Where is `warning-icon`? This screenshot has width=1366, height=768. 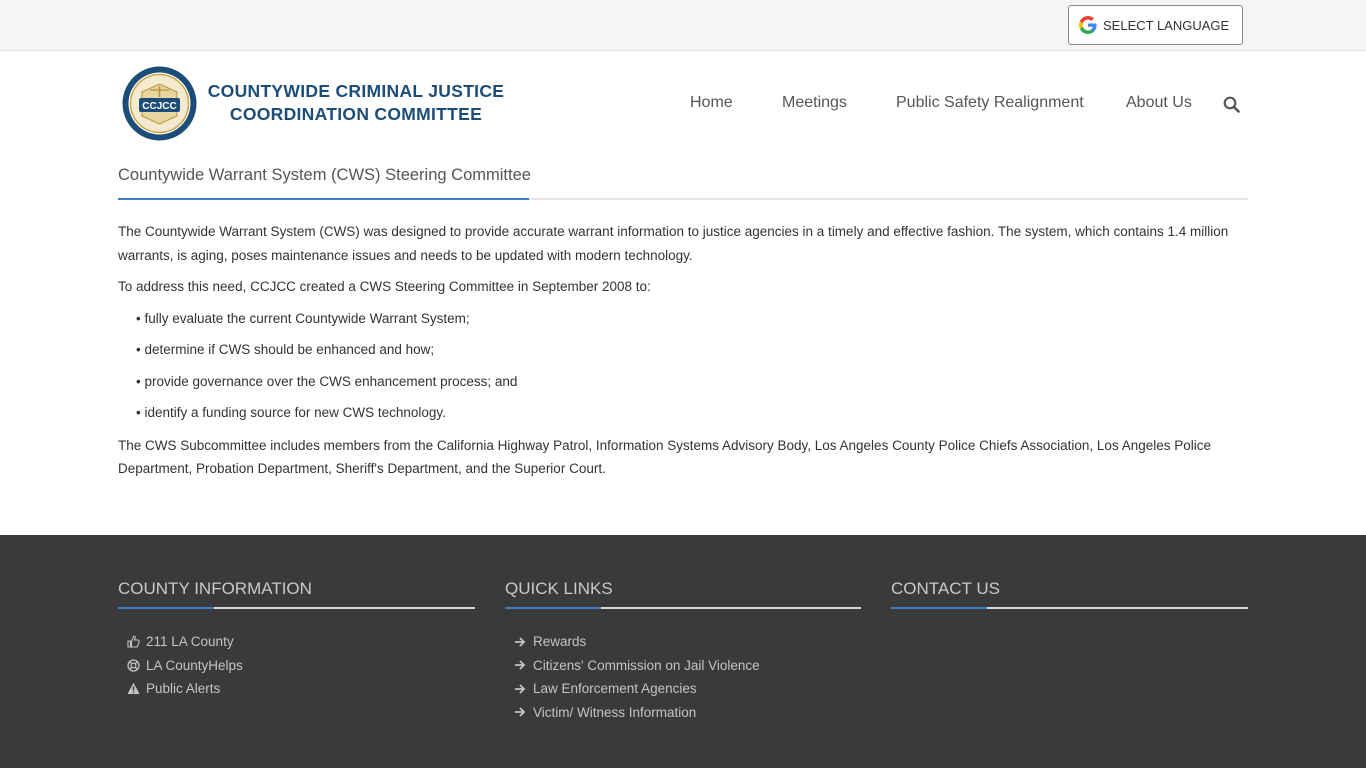 warning-icon is located at coordinates (133, 688).